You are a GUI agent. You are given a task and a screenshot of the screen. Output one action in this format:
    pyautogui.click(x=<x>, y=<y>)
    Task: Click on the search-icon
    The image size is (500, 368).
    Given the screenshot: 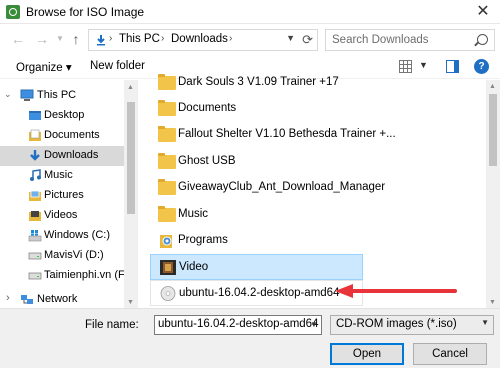 What is the action you would take?
    pyautogui.click(x=482, y=39)
    